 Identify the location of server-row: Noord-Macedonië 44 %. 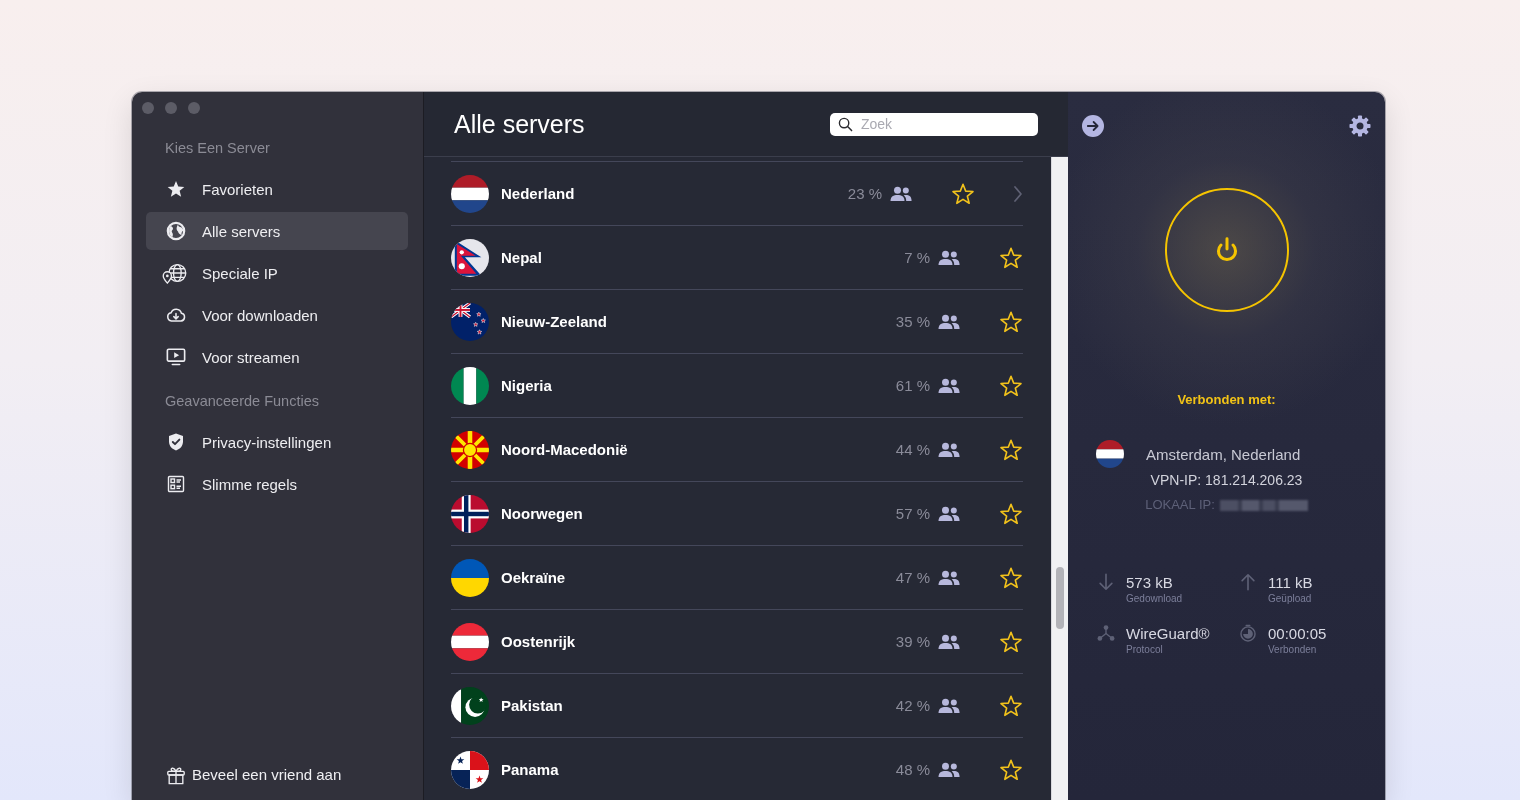
(737, 449).